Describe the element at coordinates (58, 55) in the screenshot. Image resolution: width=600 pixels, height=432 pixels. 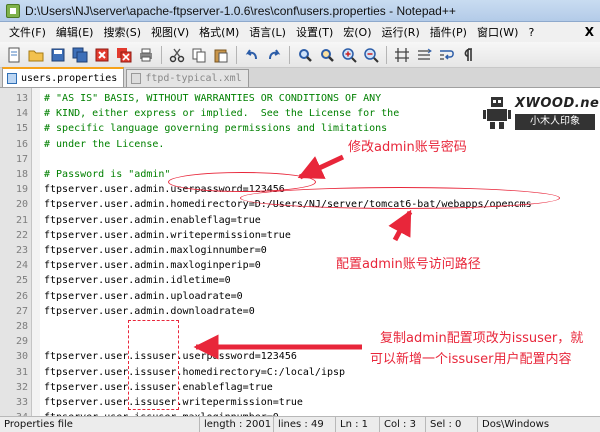
I see `save-icon` at that location.